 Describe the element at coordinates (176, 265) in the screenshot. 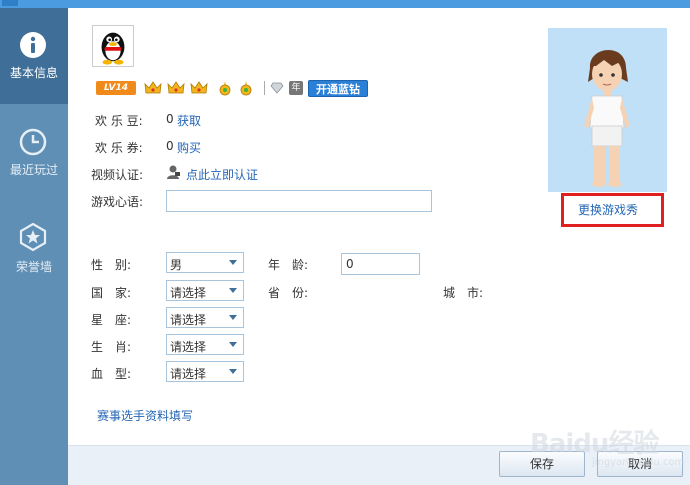

I see `gender-value: 男` at that location.